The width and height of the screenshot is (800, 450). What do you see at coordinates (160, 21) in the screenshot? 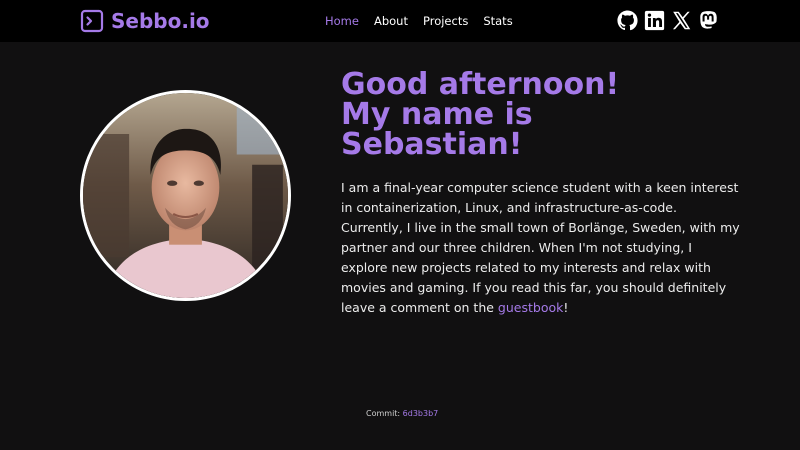
I see `brand-name: Sebbo.io` at bounding box center [160, 21].